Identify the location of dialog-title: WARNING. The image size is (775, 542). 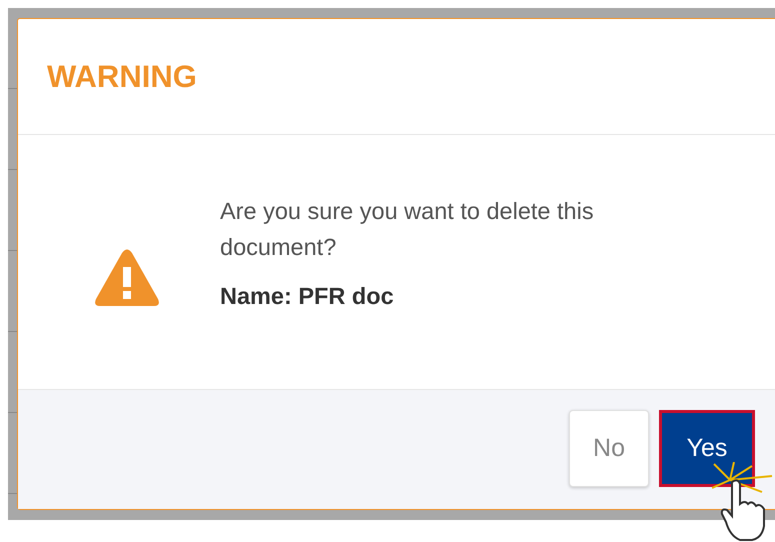
(122, 76).